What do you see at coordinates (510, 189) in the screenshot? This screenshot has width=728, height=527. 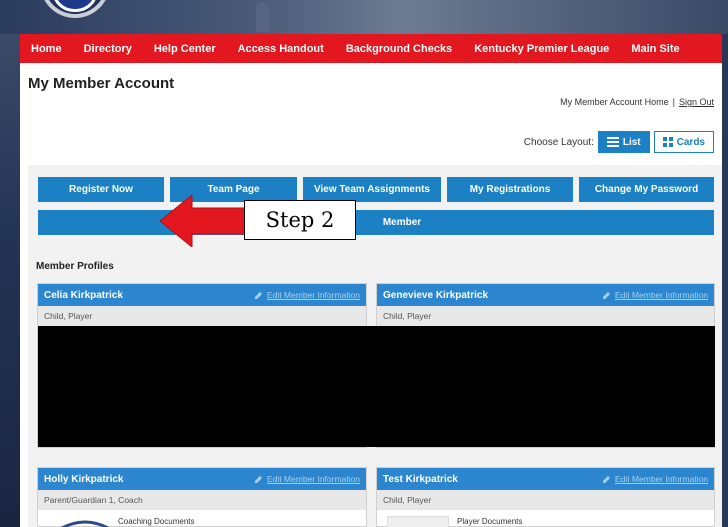 I see `my-registrations-button: My Registrations` at bounding box center [510, 189].